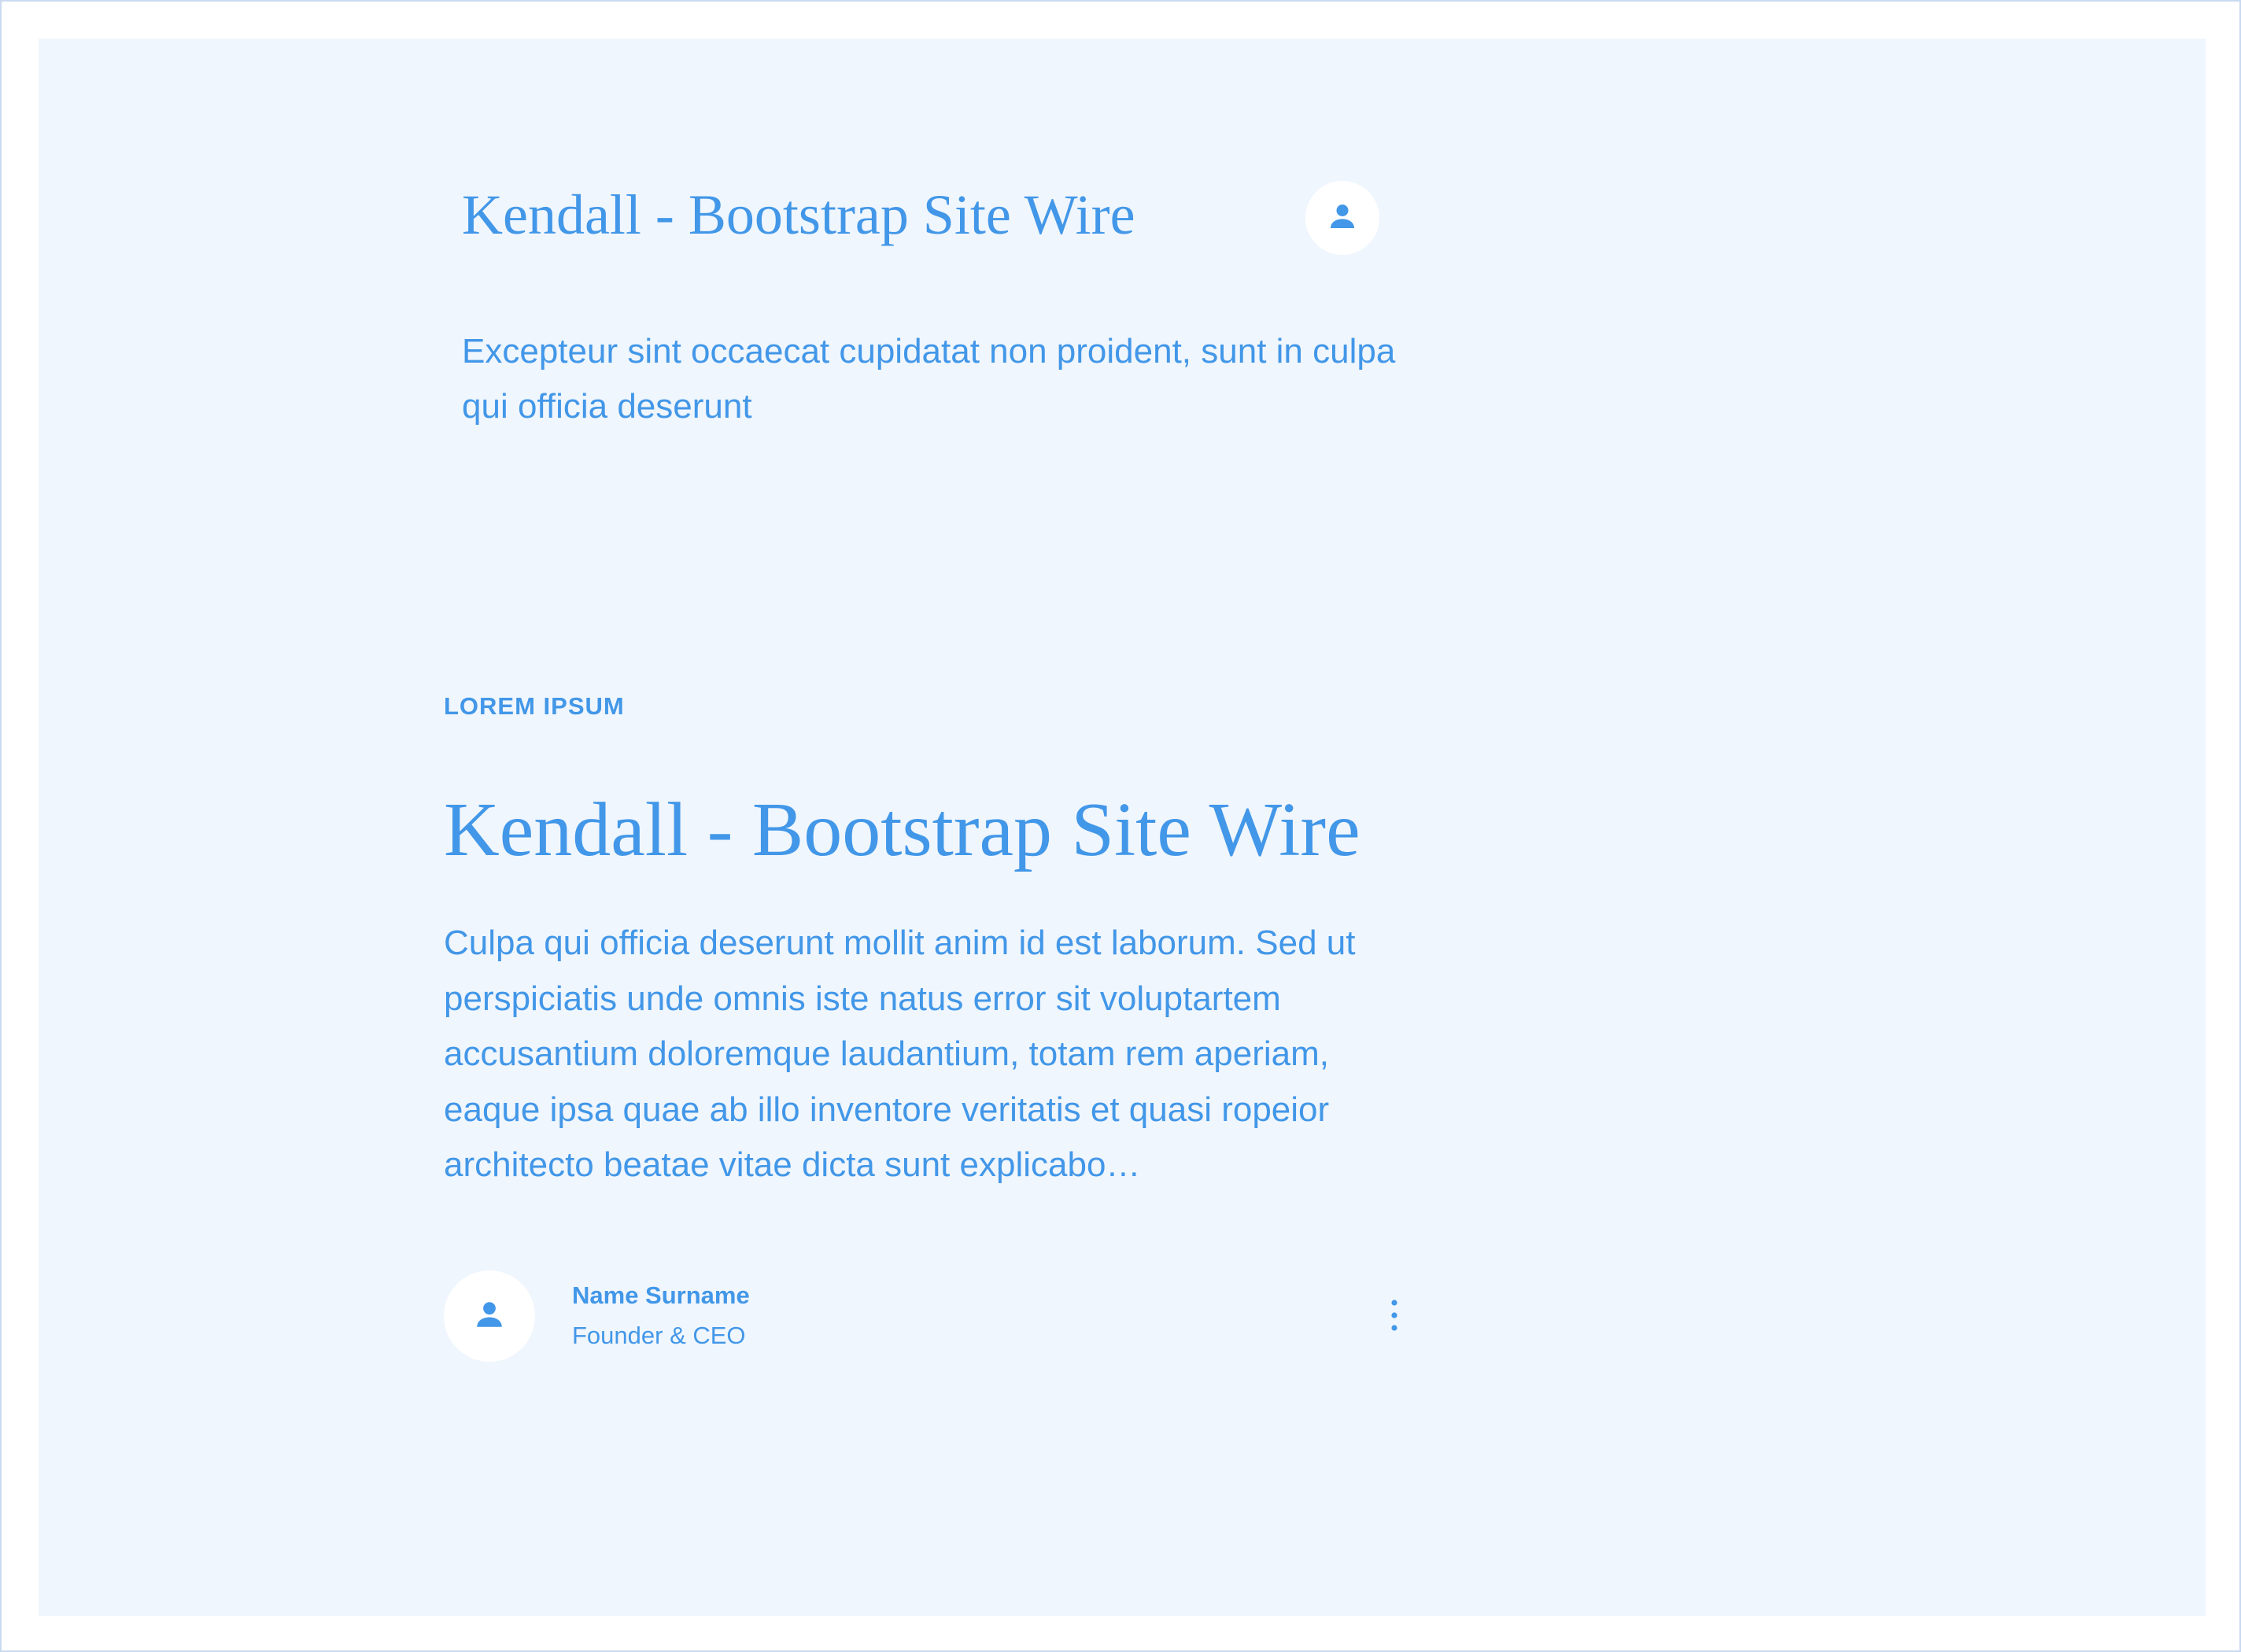 The width and height of the screenshot is (2241, 1652). What do you see at coordinates (798, 214) in the screenshot?
I see `header-title: Kendall - Bootstrap Site Wire` at bounding box center [798, 214].